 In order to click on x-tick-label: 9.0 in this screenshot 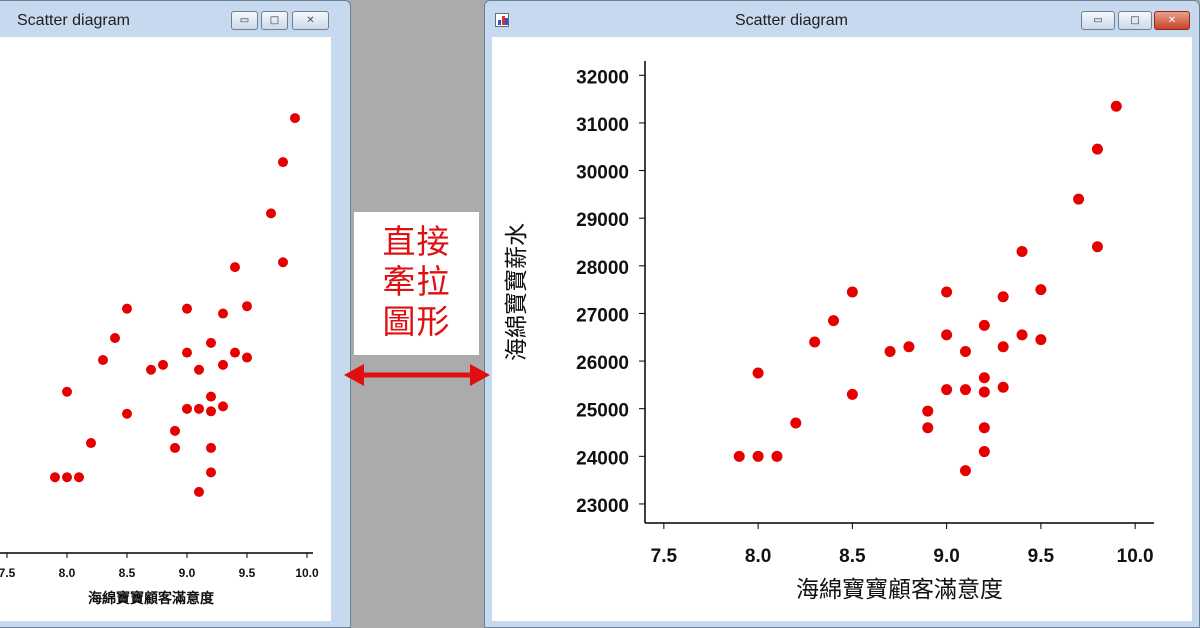, I will do `click(946, 556)`.